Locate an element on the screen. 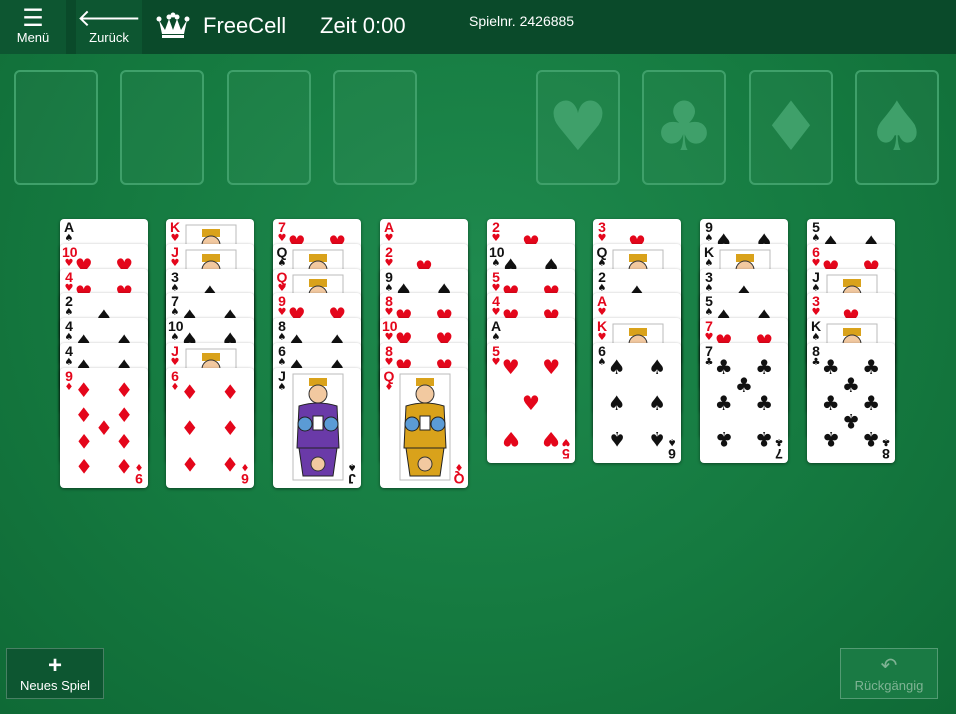 This screenshot has height=714, width=956. arrow-left-icon: 🡐 is located at coordinates (109, 18).